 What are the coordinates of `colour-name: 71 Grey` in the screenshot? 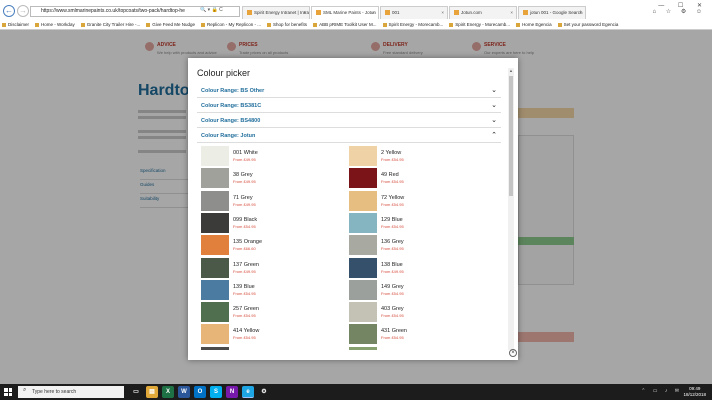 It's located at (243, 197).